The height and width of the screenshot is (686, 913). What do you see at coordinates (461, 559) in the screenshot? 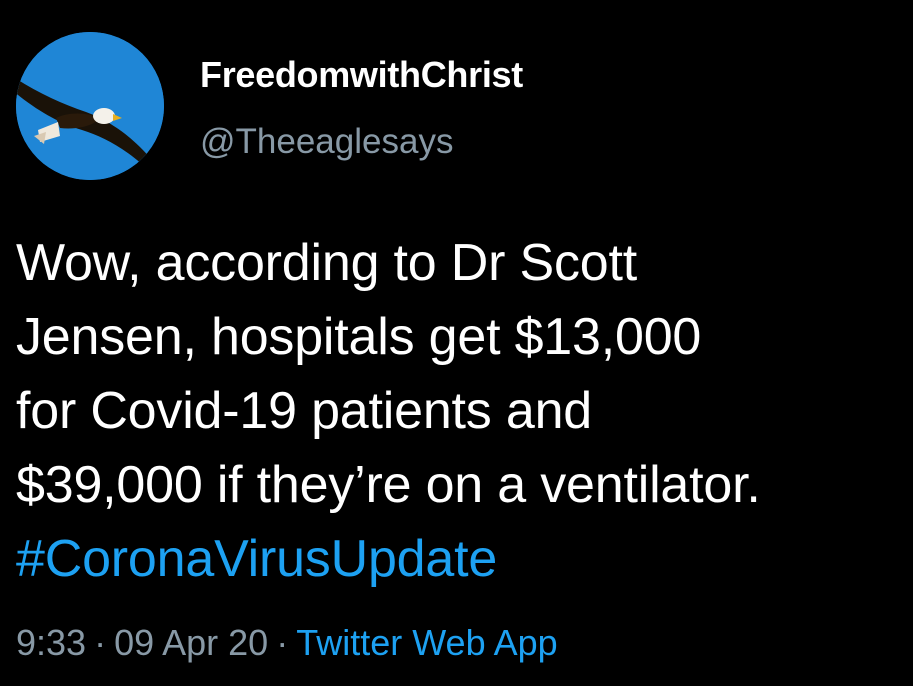
I see `hashtag-link: #CoronaVirusUpdate` at bounding box center [461, 559].